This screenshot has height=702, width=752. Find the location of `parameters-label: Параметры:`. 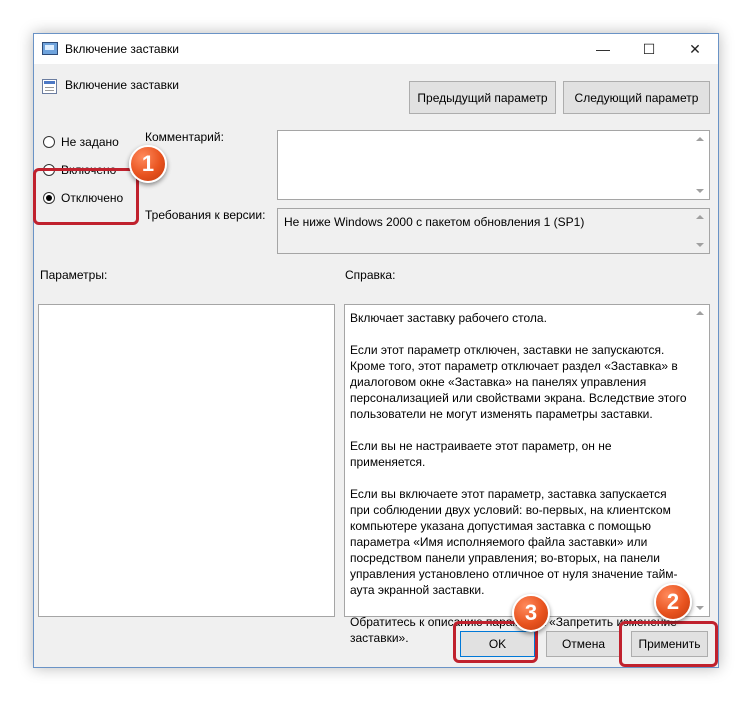

parameters-label: Параметры: is located at coordinates (74, 275).